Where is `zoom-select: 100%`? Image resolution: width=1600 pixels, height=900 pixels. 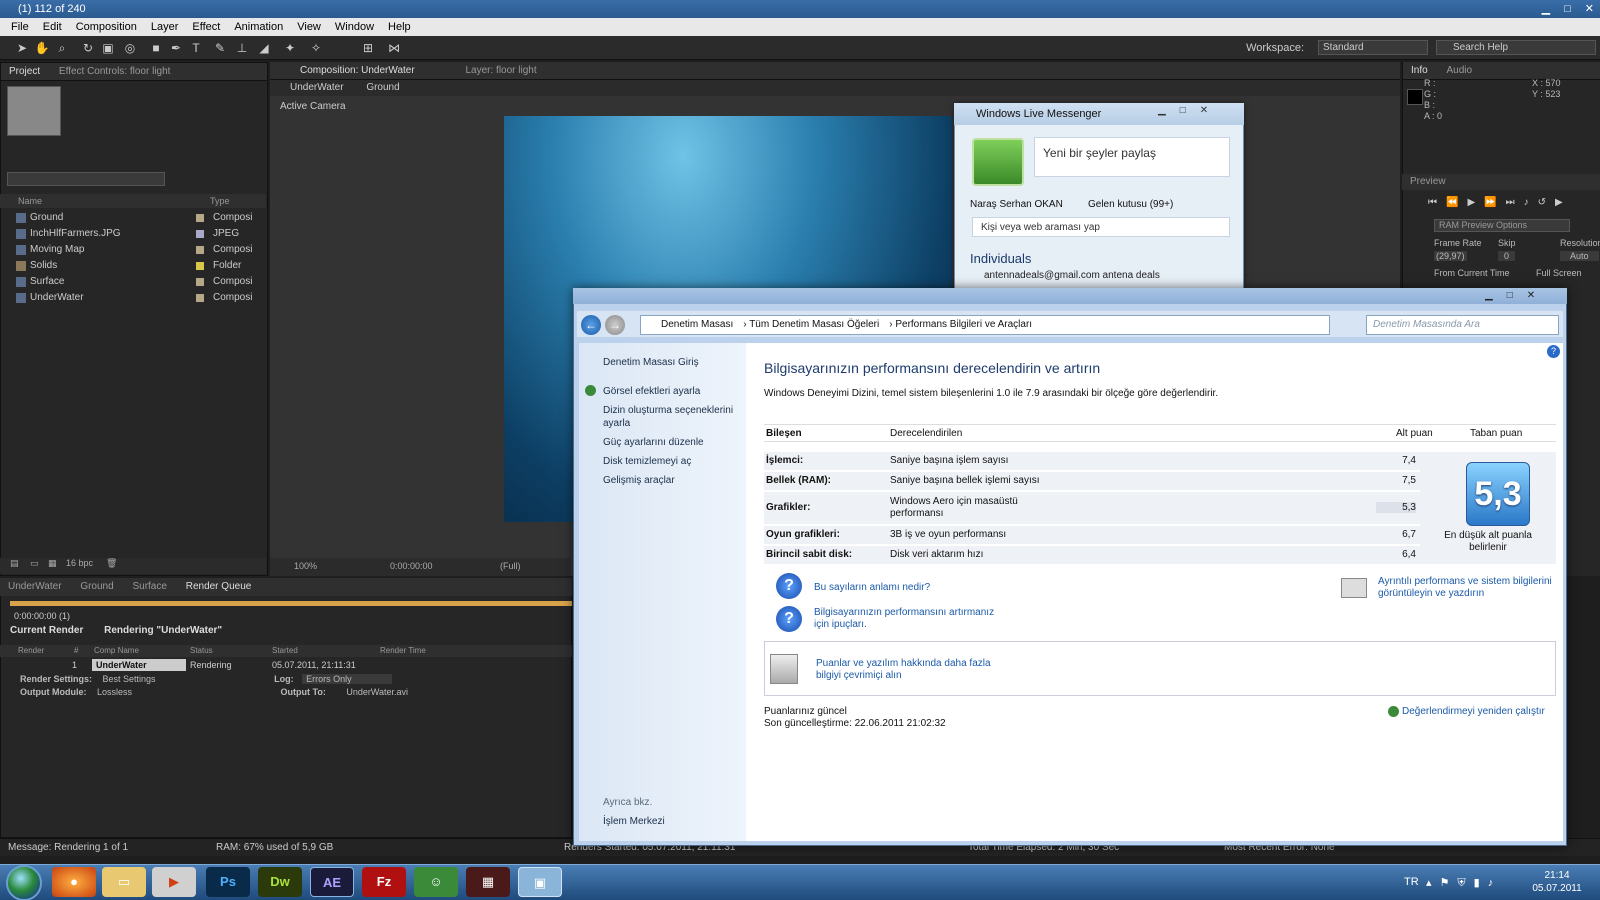
zoom-select: 100% is located at coordinates (305, 566).